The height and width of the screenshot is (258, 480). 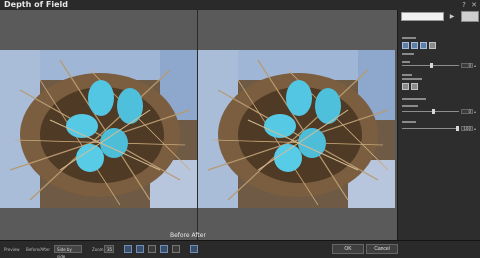 I want to click on focus-slider, so click(x=430, y=128).